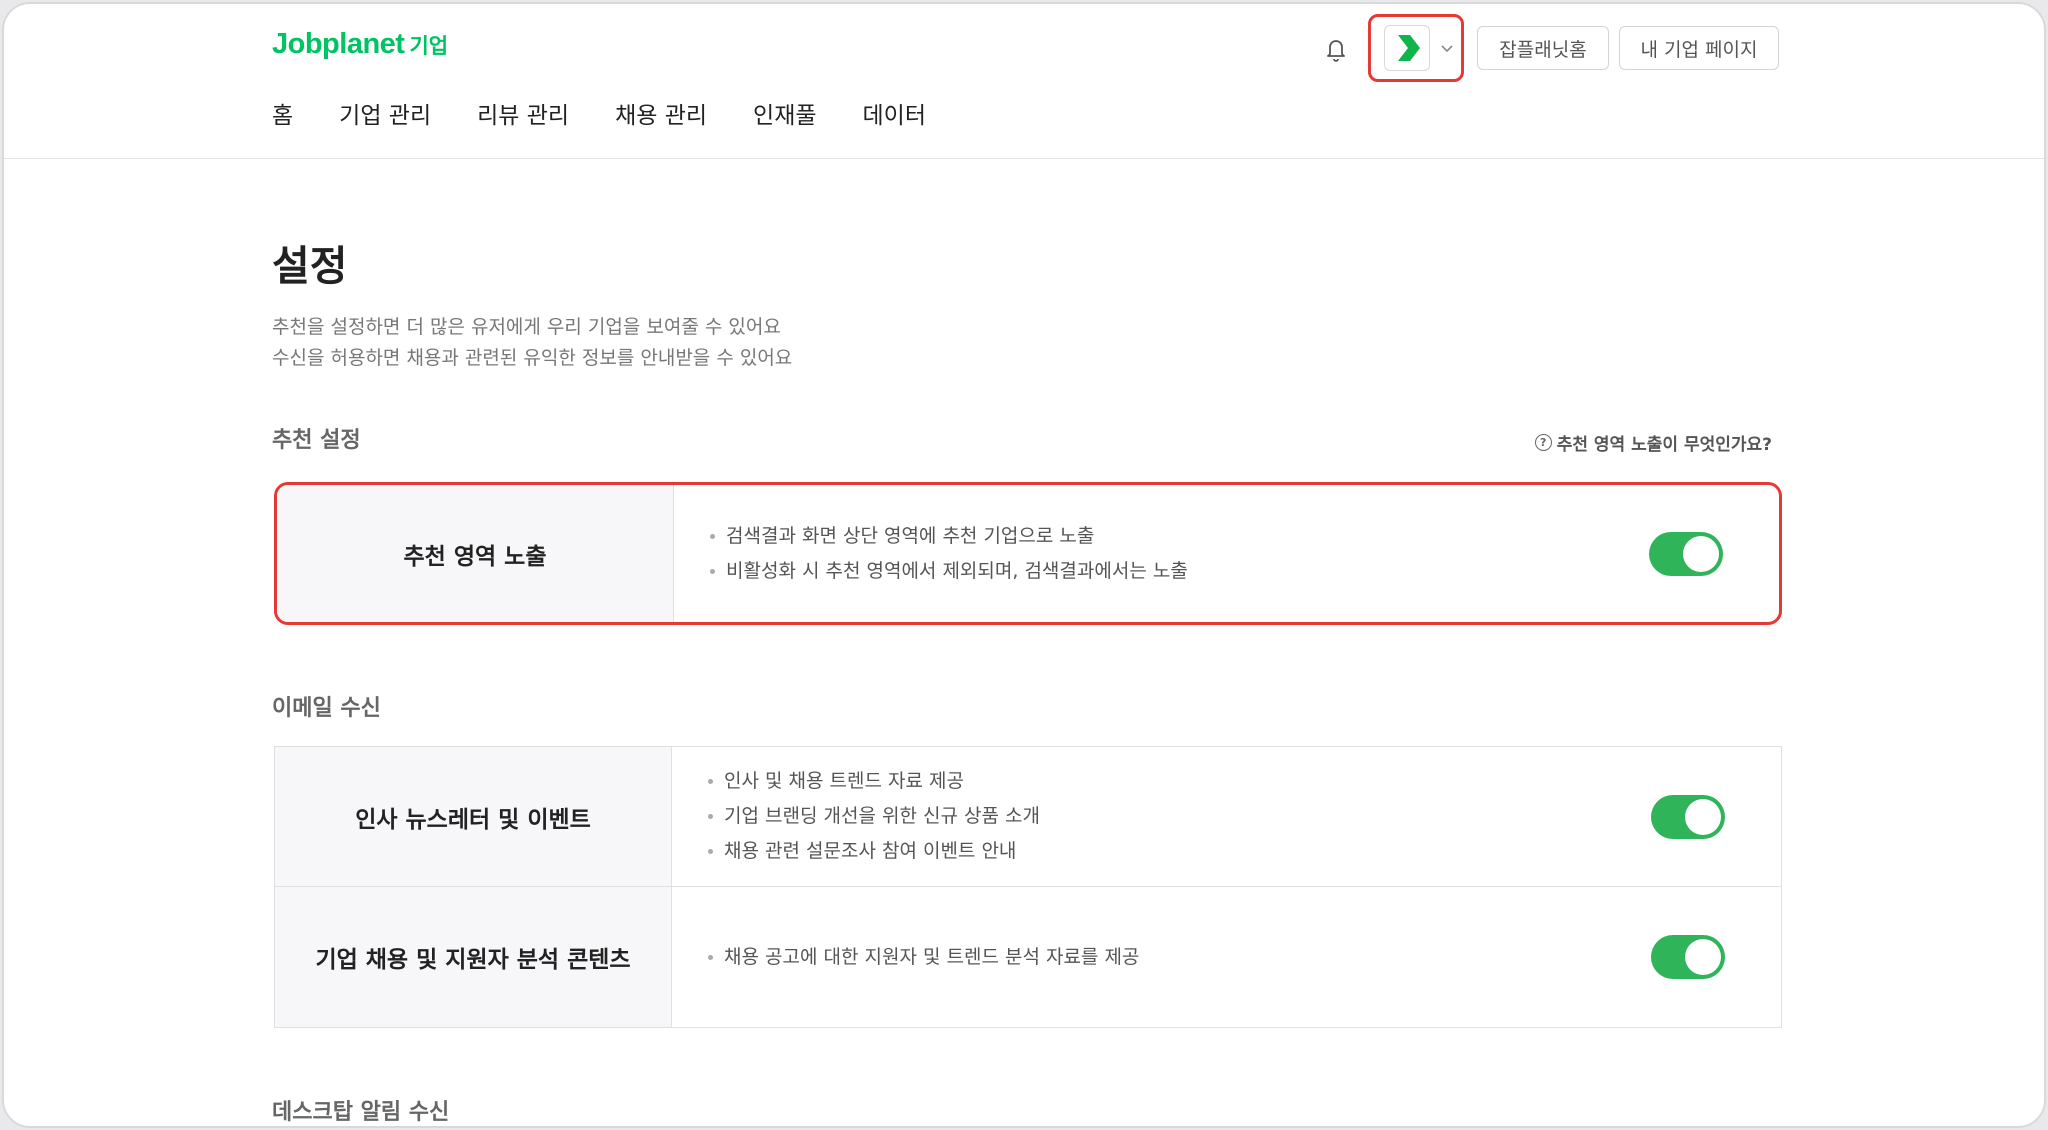 The height and width of the screenshot is (1130, 2048). I want to click on setting-label: 인사 뉴스레터 및 이벤트, so click(473, 816).